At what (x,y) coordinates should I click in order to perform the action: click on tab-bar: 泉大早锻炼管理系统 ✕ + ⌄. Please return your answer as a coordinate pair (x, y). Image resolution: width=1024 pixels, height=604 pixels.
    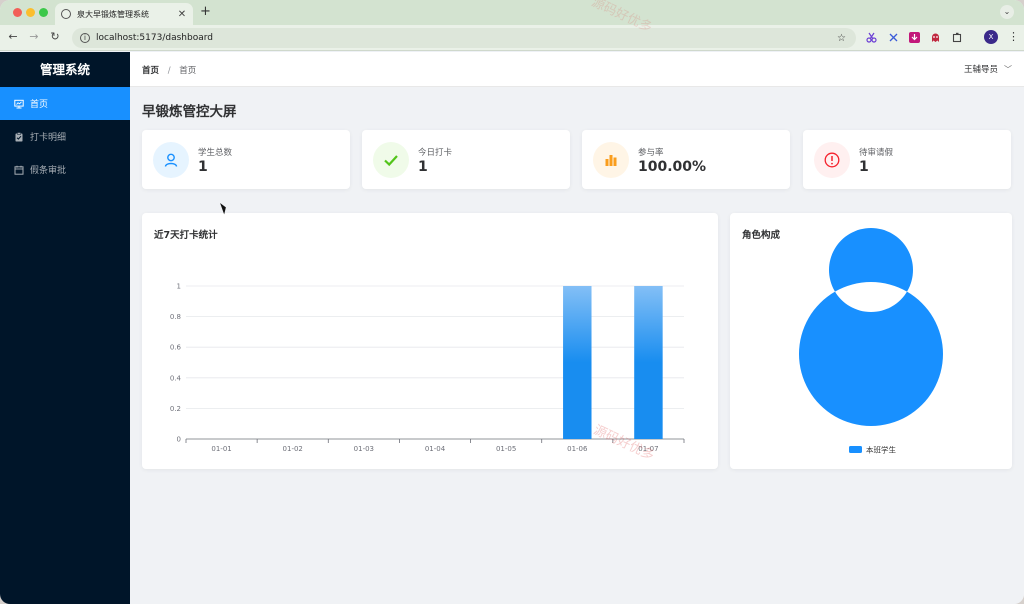
    Looking at the image, I should click on (512, 12).